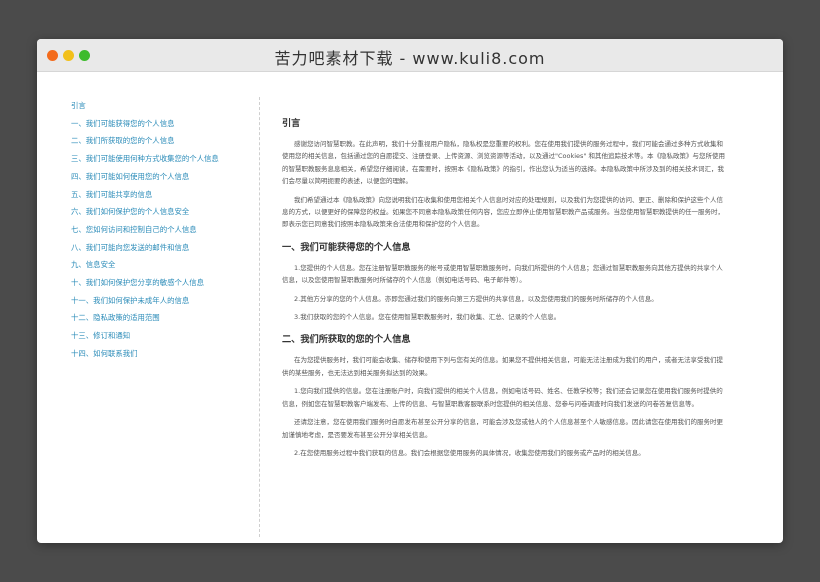 Image resolution: width=820 pixels, height=582 pixels. I want to click on toc-item-8: 八、我们可能向您发送的邮件和信息, so click(166, 248).